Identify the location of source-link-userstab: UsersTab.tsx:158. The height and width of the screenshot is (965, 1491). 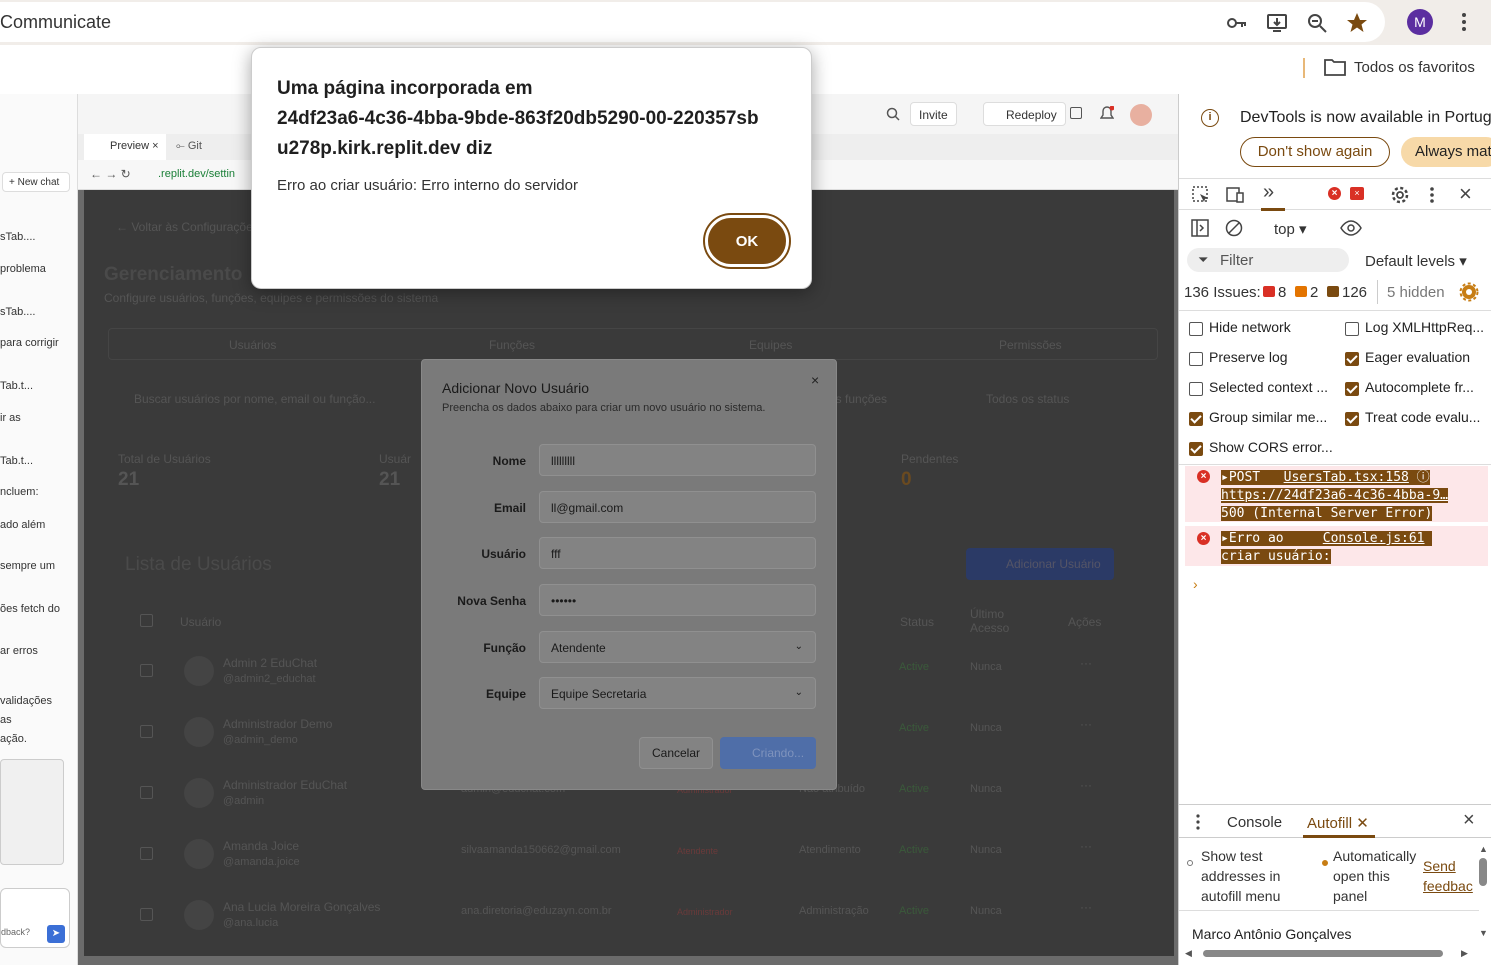
(1346, 477).